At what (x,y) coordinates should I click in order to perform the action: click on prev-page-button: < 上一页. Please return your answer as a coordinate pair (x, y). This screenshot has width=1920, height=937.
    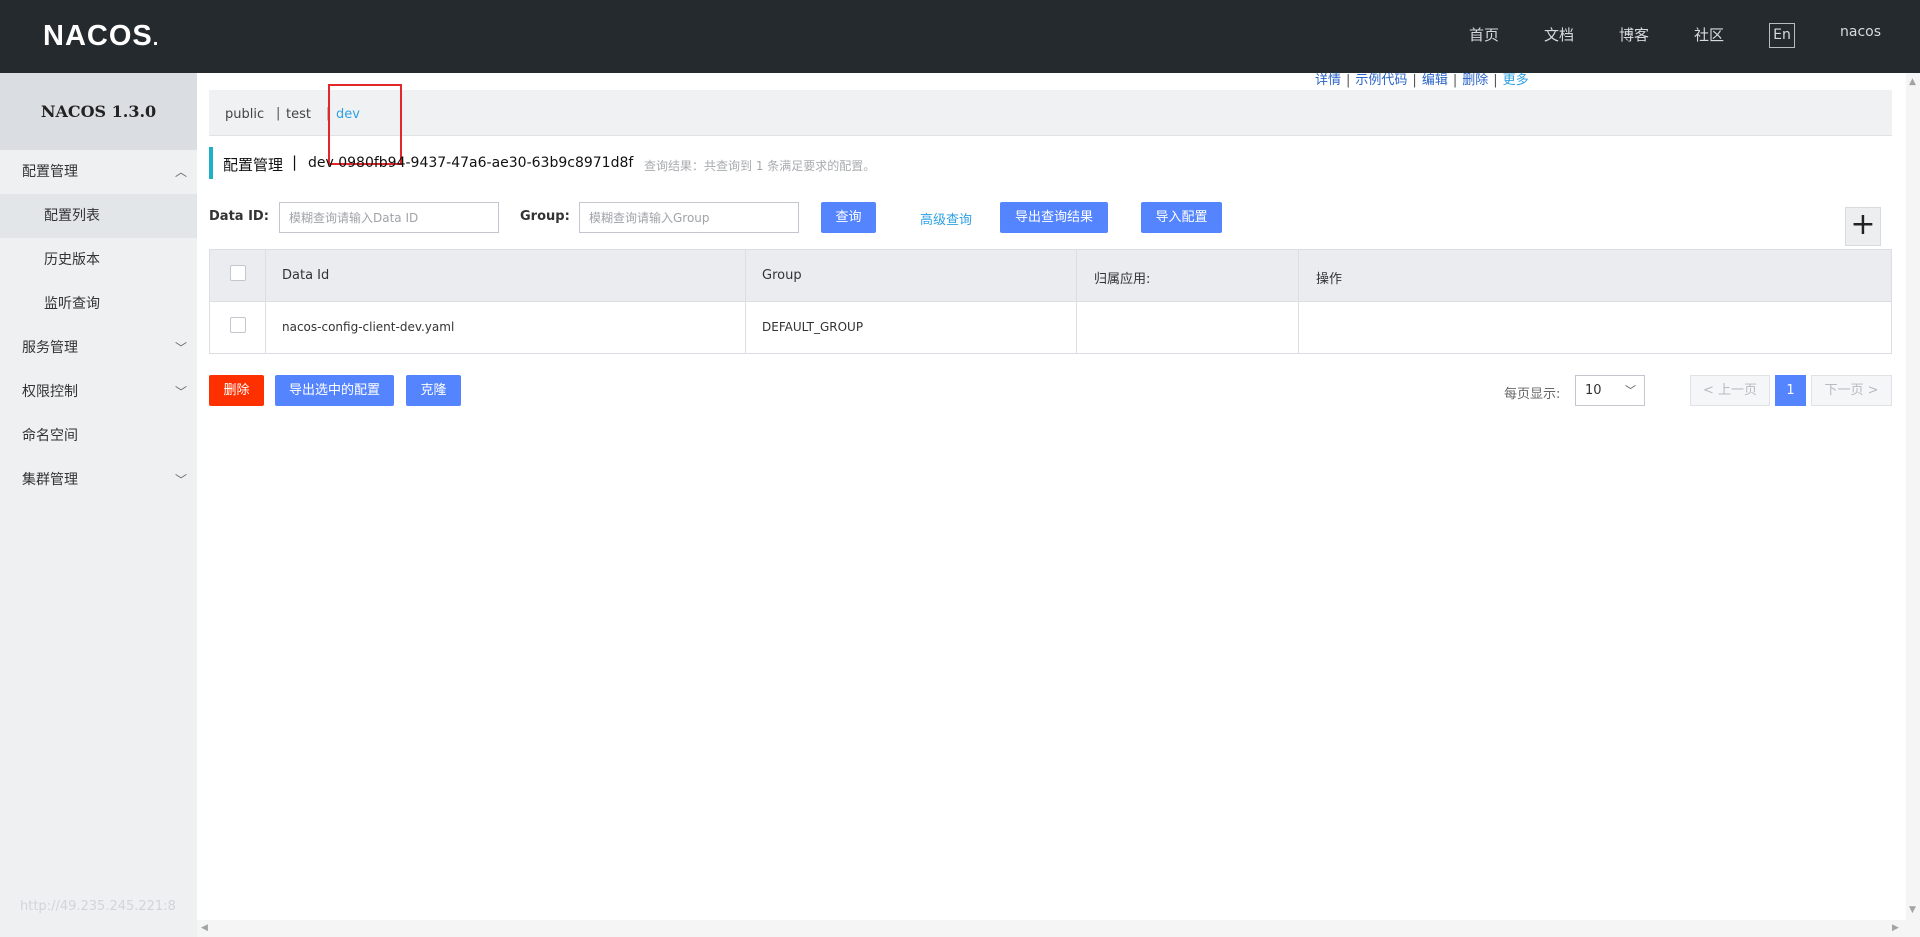
    Looking at the image, I should click on (1730, 390).